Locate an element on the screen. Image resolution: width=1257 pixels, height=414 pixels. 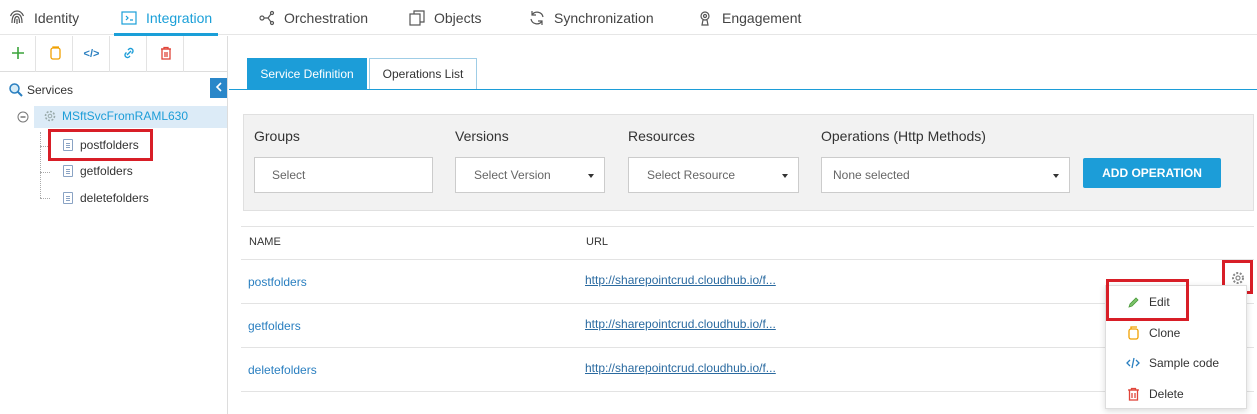
copy-button is located at coordinates (55, 54).